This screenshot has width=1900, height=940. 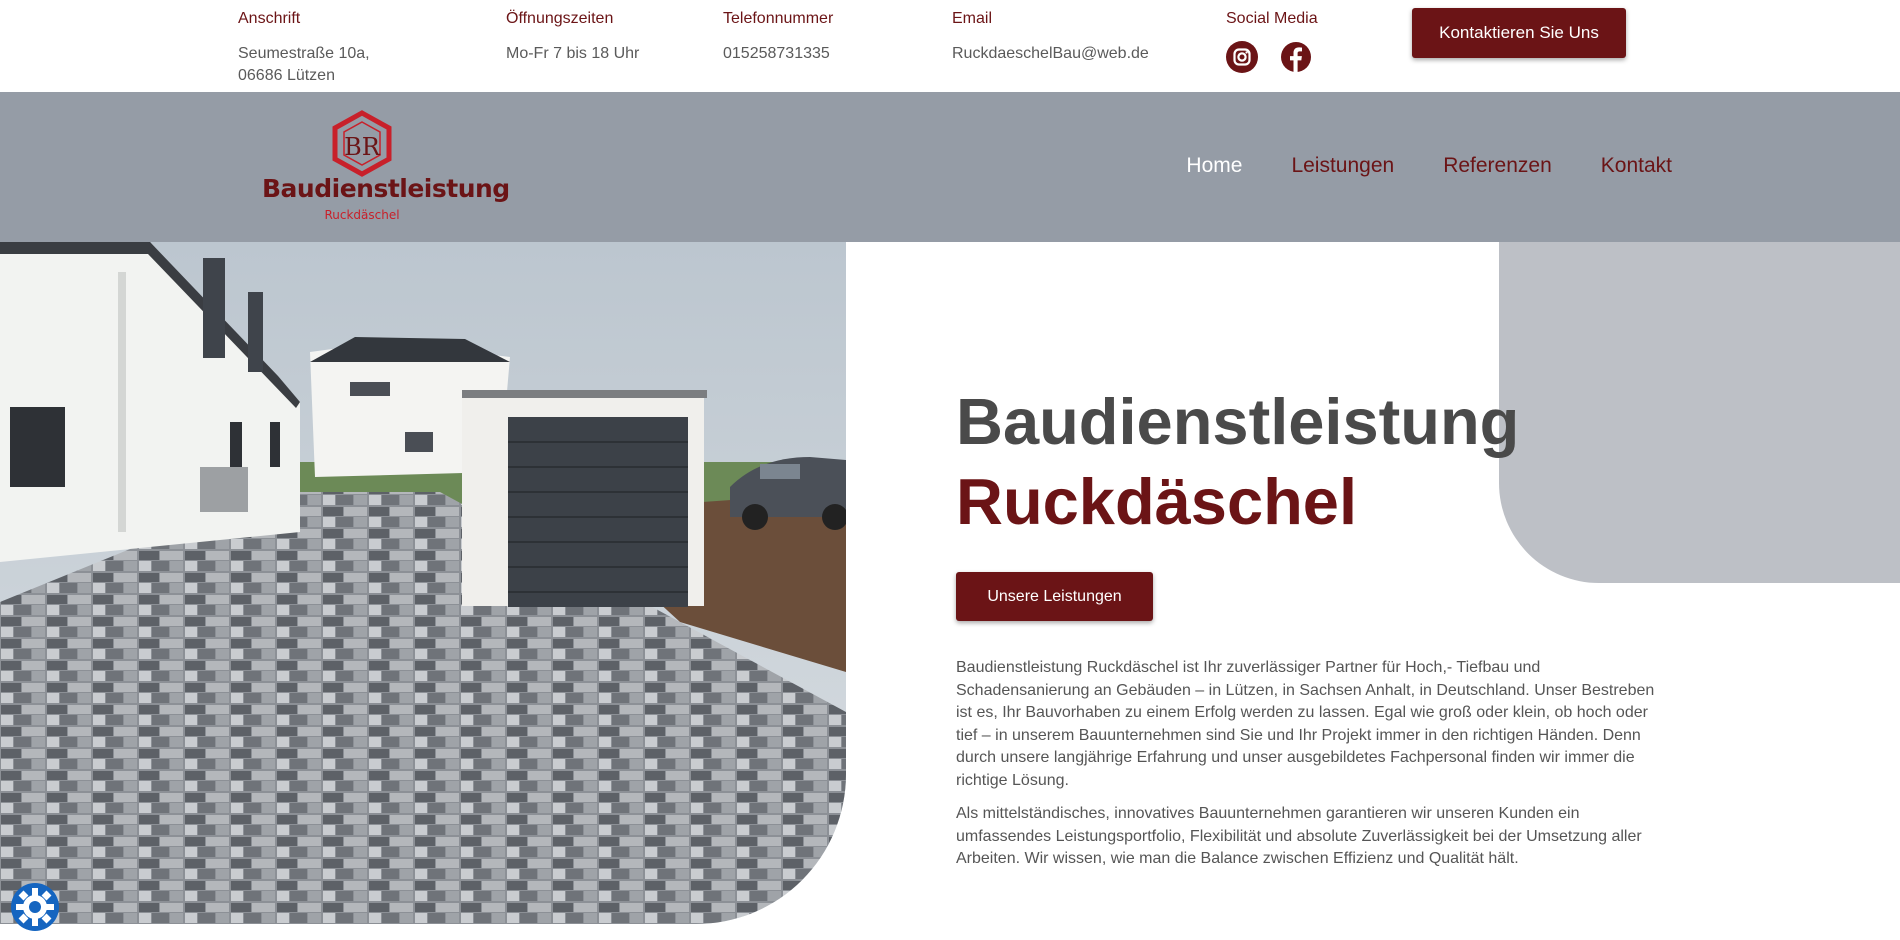 What do you see at coordinates (304, 65) in the screenshot?
I see `address-value: Seumestraße 10a, 06686 Lützen` at bounding box center [304, 65].